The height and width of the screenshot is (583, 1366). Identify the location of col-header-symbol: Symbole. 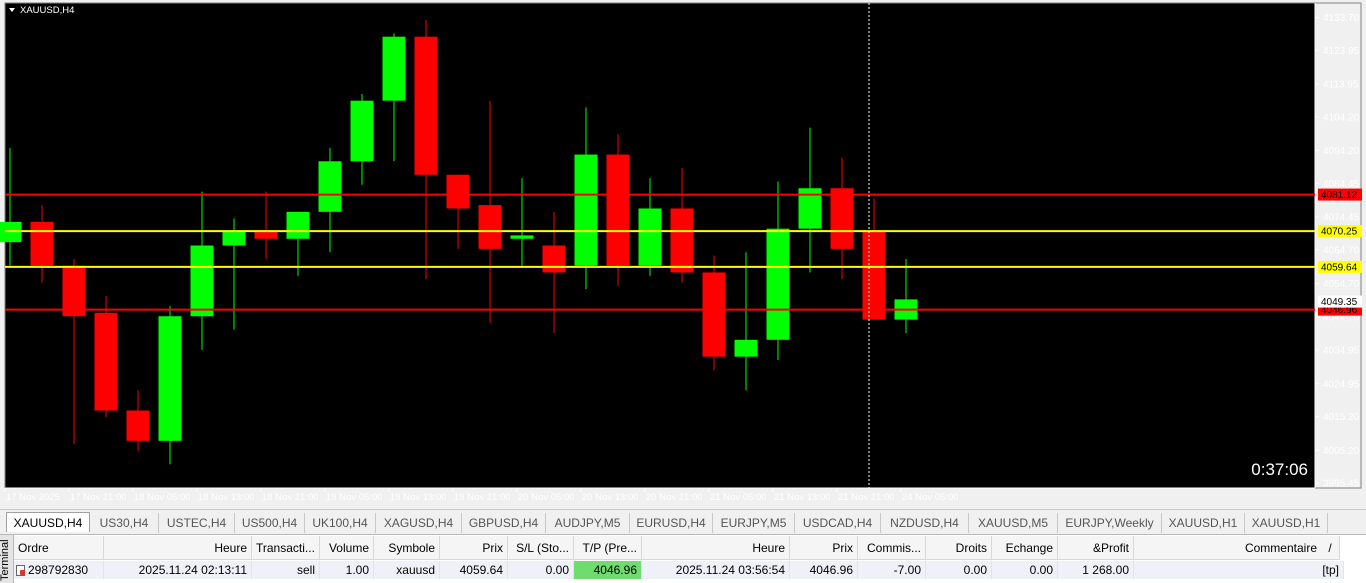
(407, 548).